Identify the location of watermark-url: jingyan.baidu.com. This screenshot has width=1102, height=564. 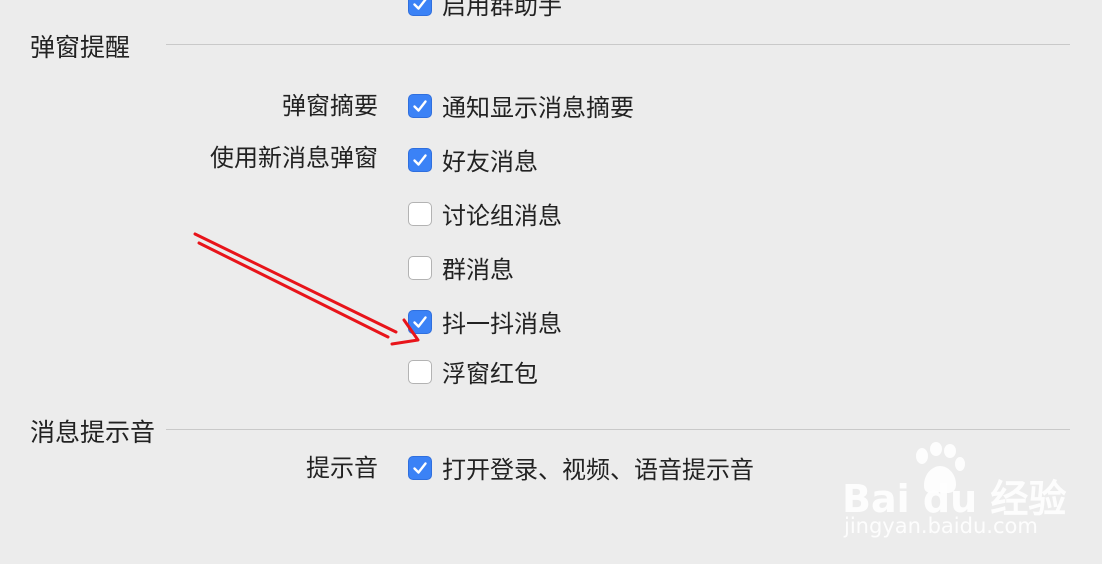
(941, 526).